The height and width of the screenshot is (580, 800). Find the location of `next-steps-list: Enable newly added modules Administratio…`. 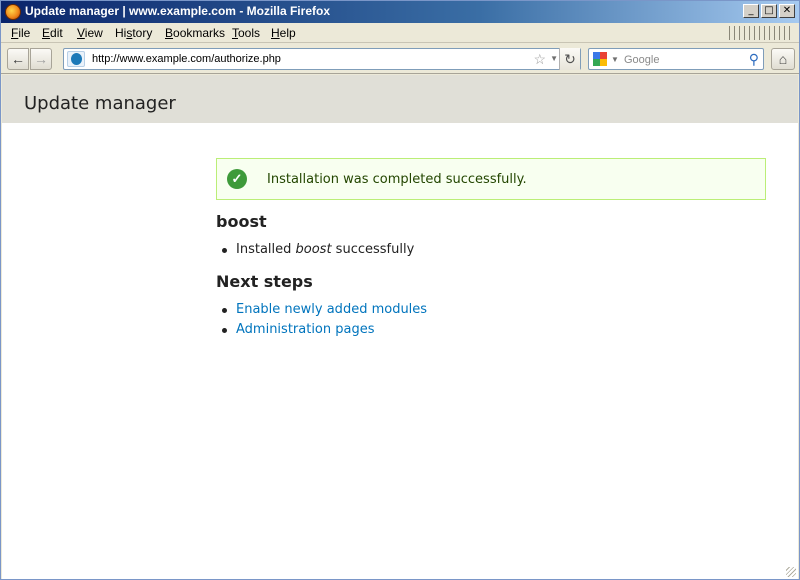

next-steps-list: Enable newly added modules Administratio… is located at coordinates (324, 321).